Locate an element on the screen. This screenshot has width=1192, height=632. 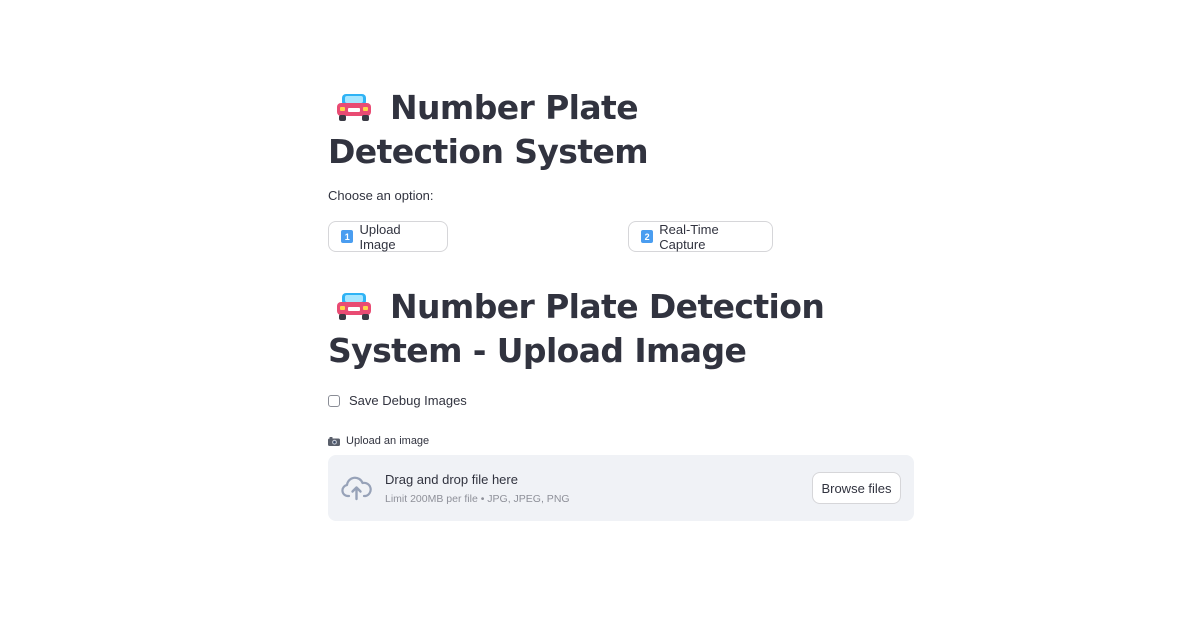
page-title: Number Plate Detection System is located at coordinates (568, 130).